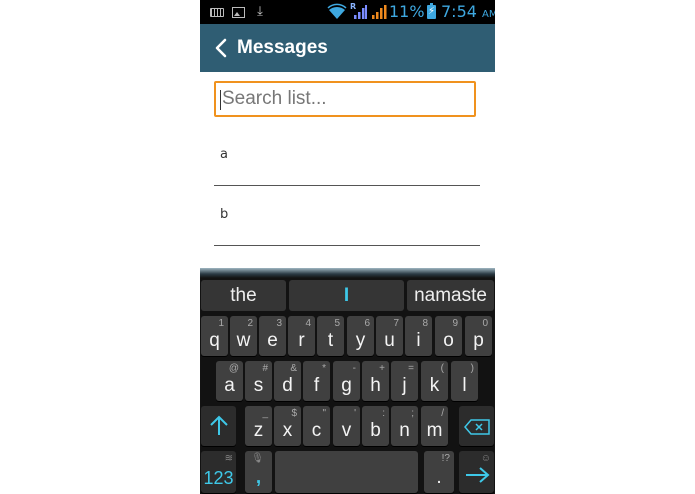  What do you see at coordinates (258, 472) in the screenshot?
I see `comma-key: 🎙 ,` at bounding box center [258, 472].